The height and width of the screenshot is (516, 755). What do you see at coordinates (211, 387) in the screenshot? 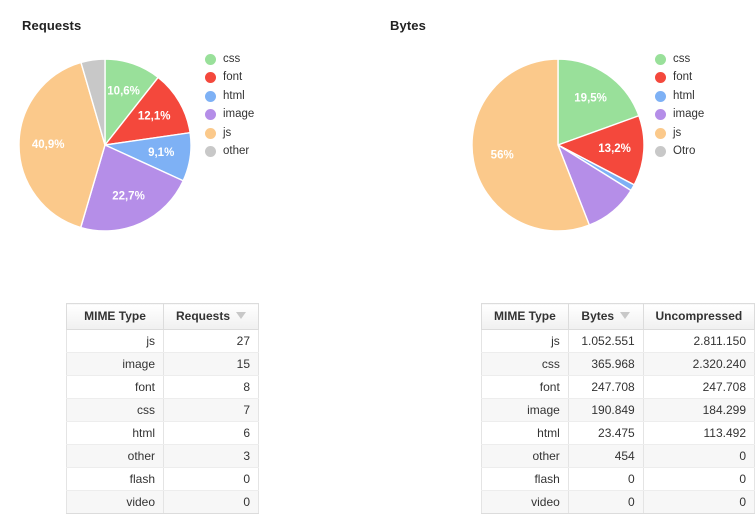
I see `cell-requests: 8` at bounding box center [211, 387].